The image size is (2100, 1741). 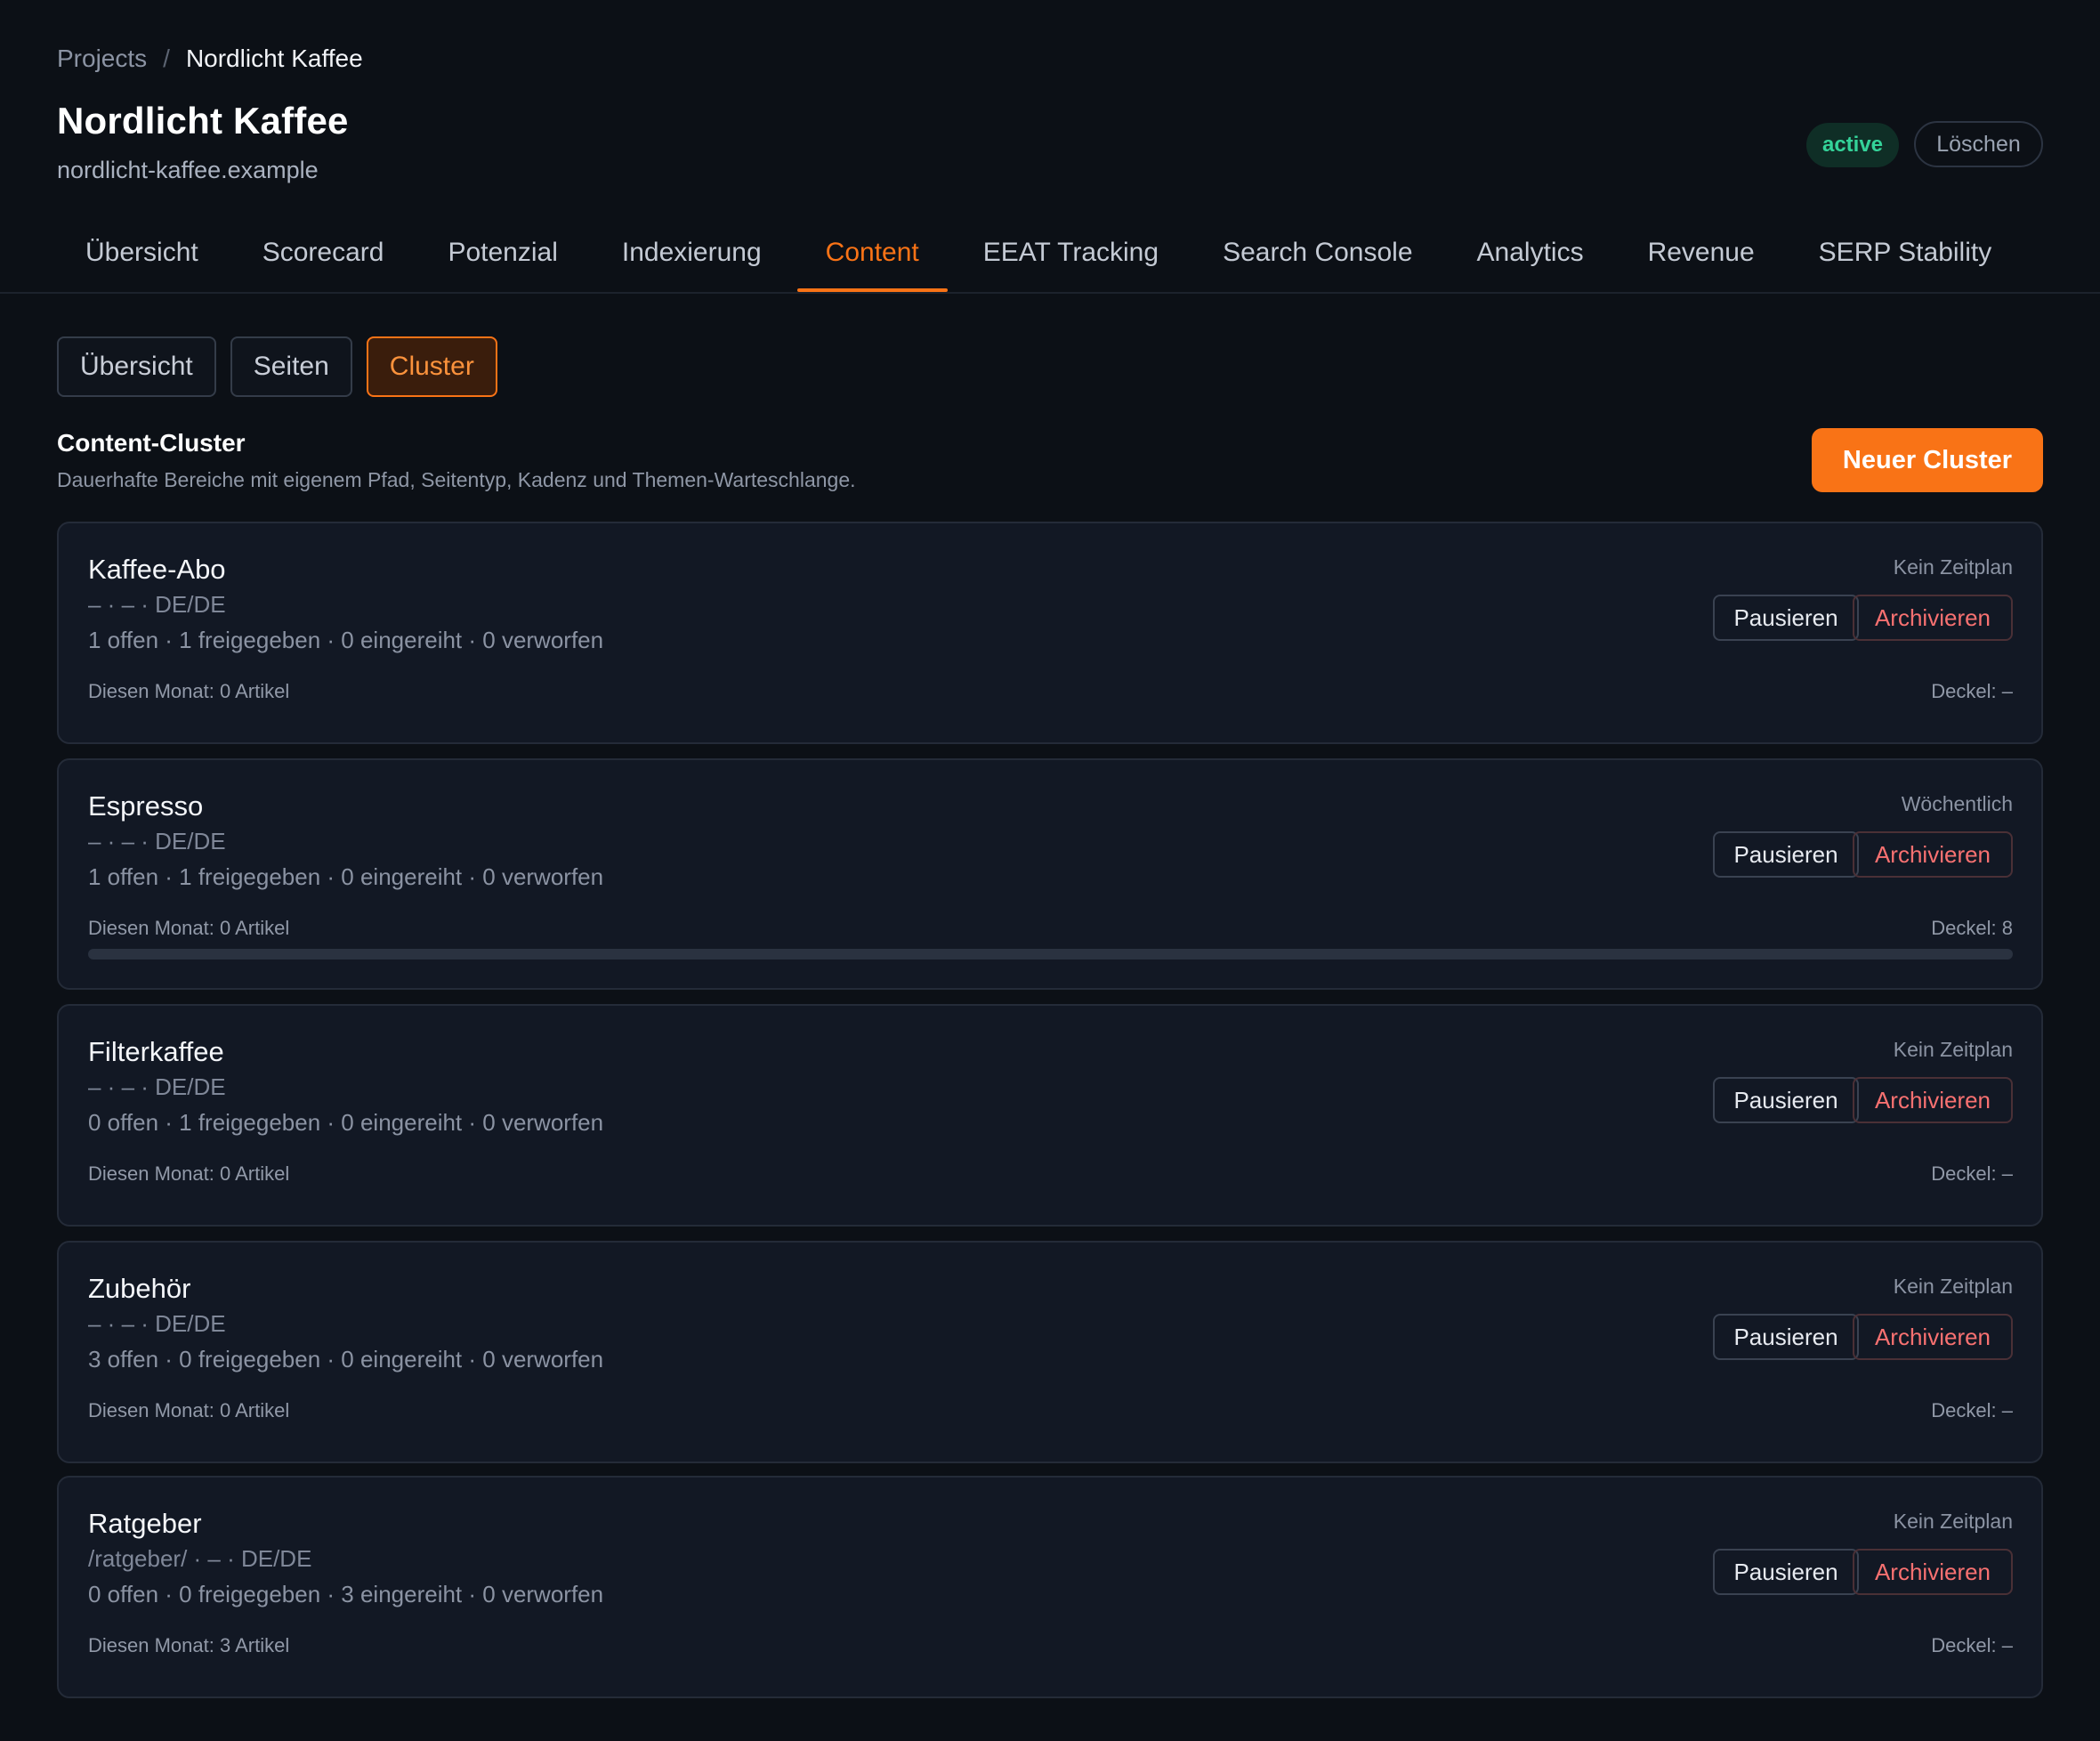 I want to click on tab-content: Content, so click(x=872, y=260).